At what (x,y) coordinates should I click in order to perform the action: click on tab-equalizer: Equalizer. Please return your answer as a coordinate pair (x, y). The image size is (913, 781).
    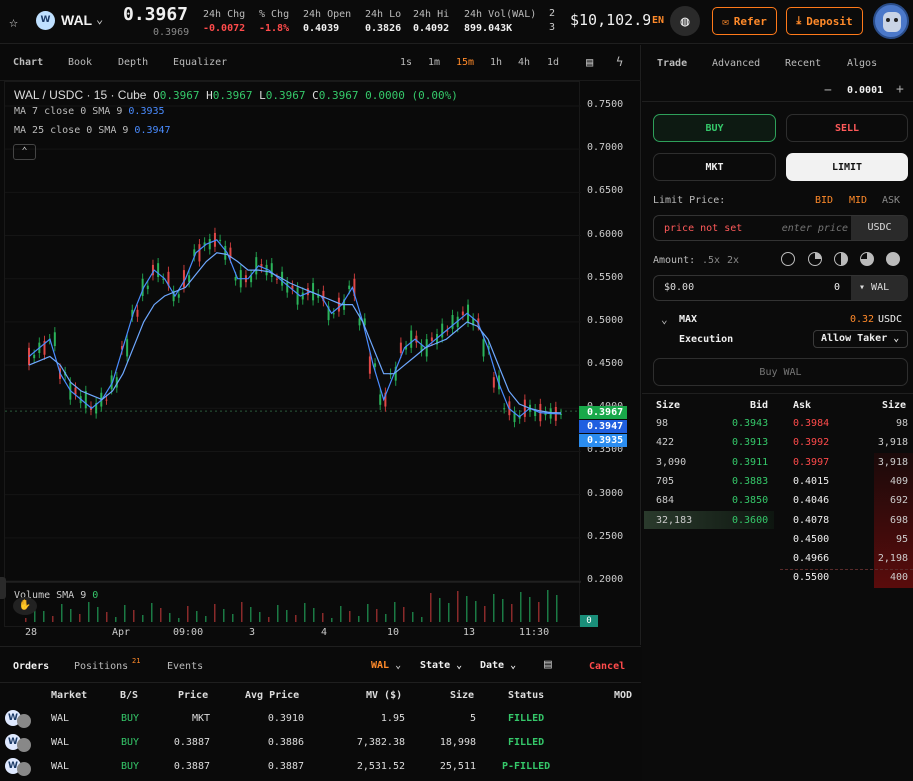
    Looking at the image, I should click on (200, 62).